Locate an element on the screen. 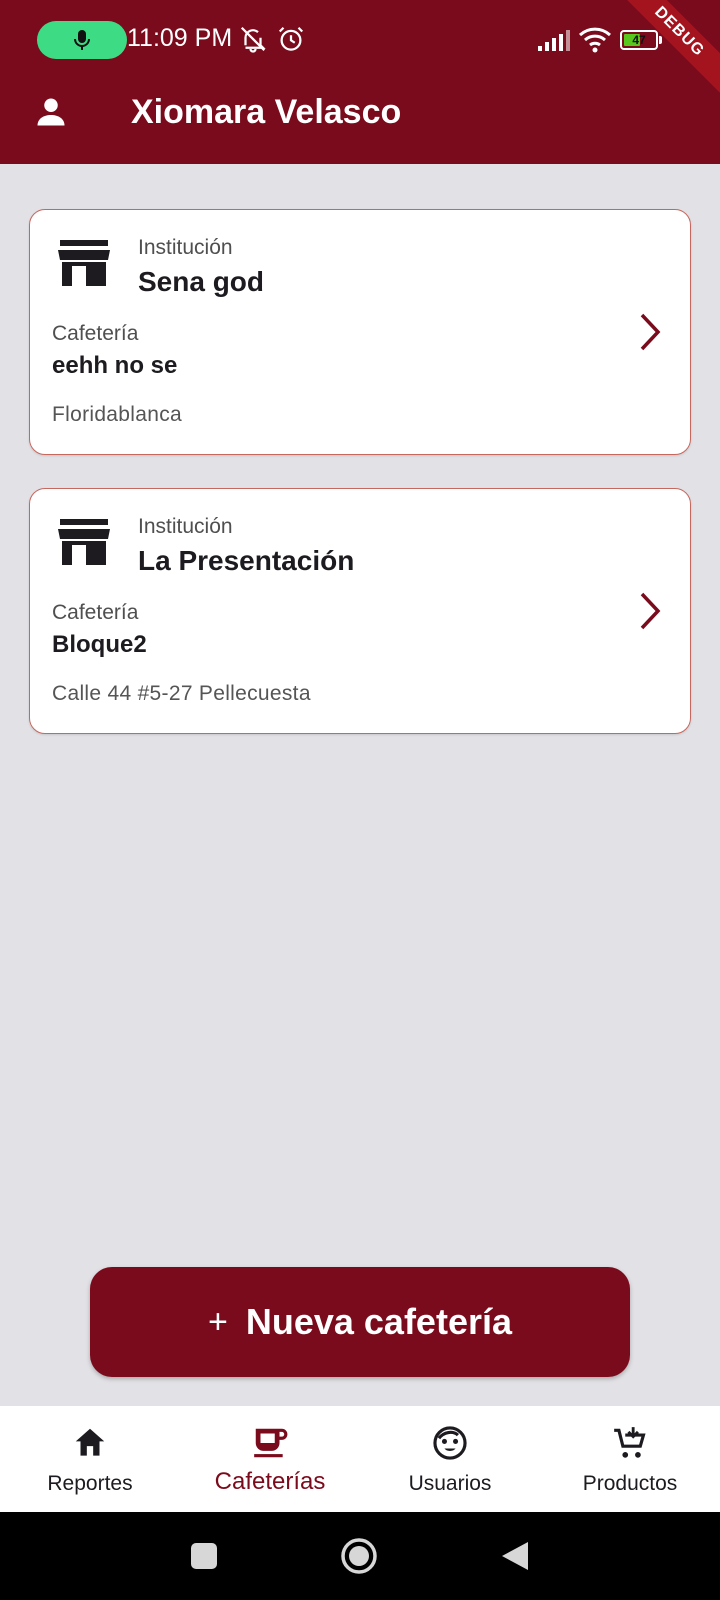  battery-icon: 47 is located at coordinates (639, 40).